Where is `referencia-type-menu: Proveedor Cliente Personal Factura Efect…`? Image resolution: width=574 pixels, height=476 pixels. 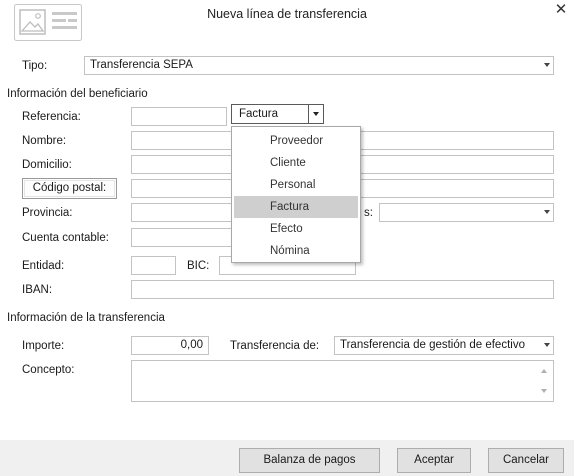
referencia-type-menu: Proveedor Cliente Personal Factura Efect… is located at coordinates (296, 194).